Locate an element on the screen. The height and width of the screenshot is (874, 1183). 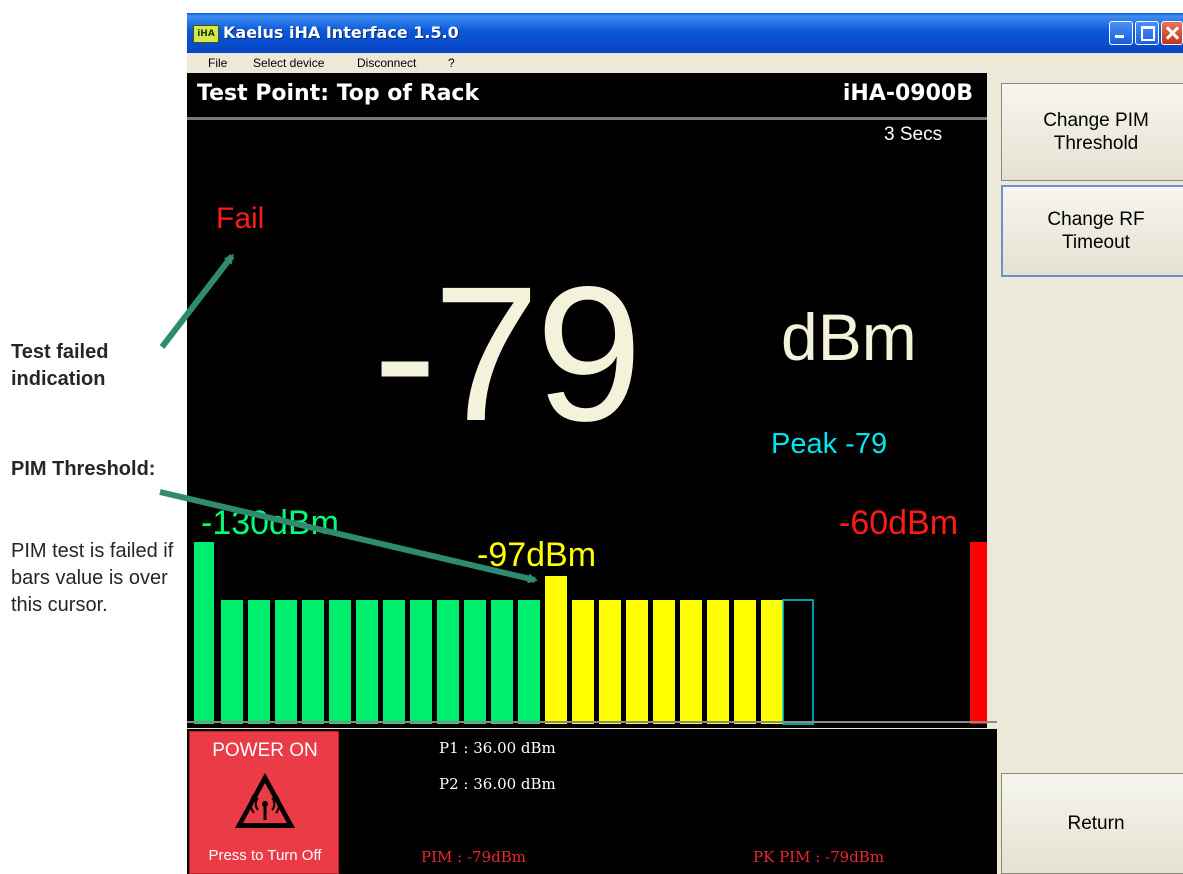
test-point-header: Test Point: Top of Rack iHA-0900B is located at coordinates (587, 95).